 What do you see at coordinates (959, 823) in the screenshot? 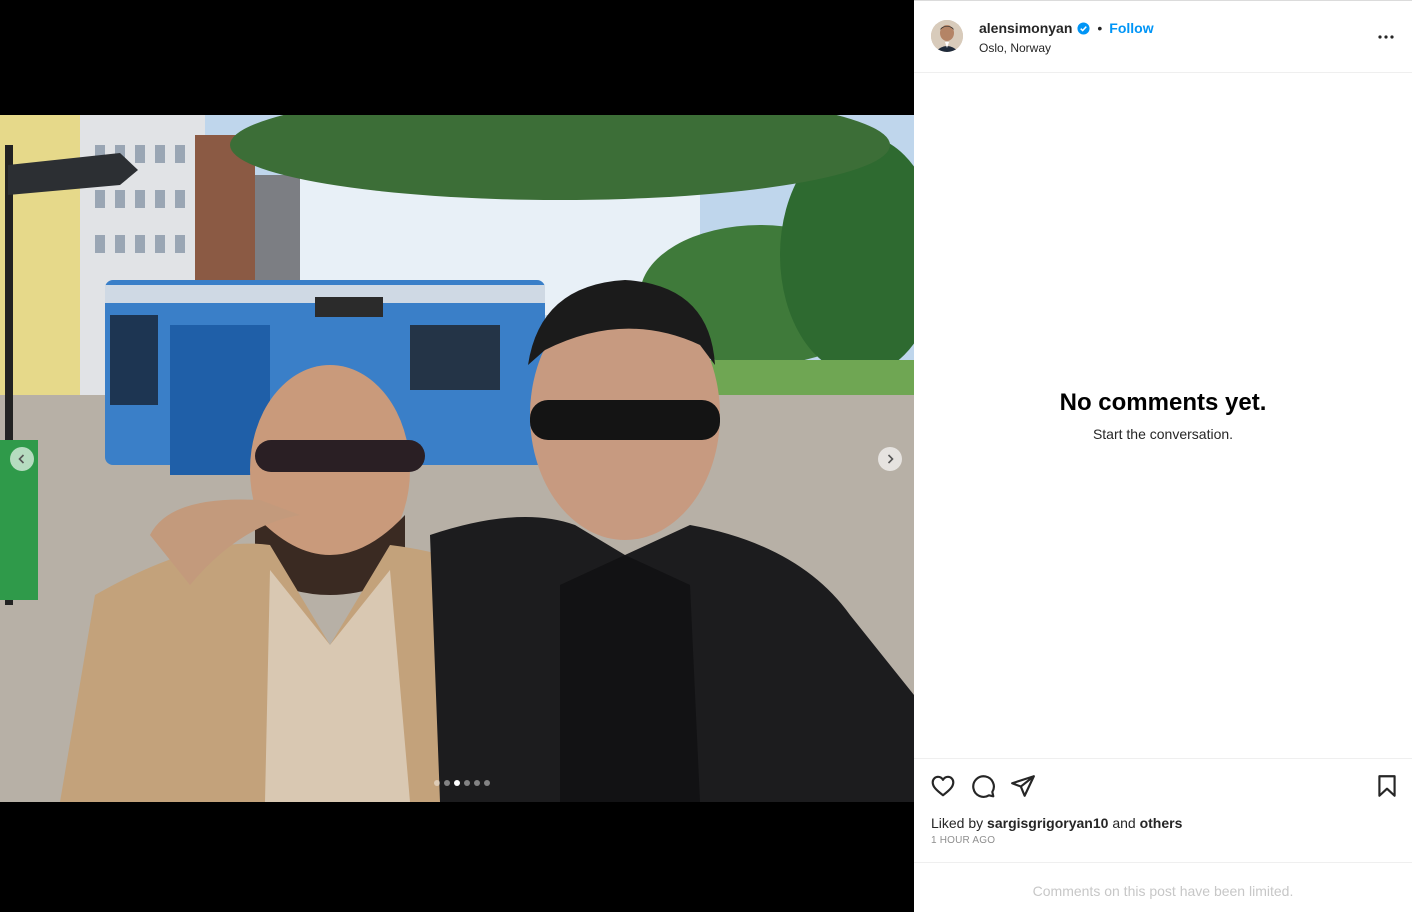
I see `liked-by-prefix: Liked by` at bounding box center [959, 823].